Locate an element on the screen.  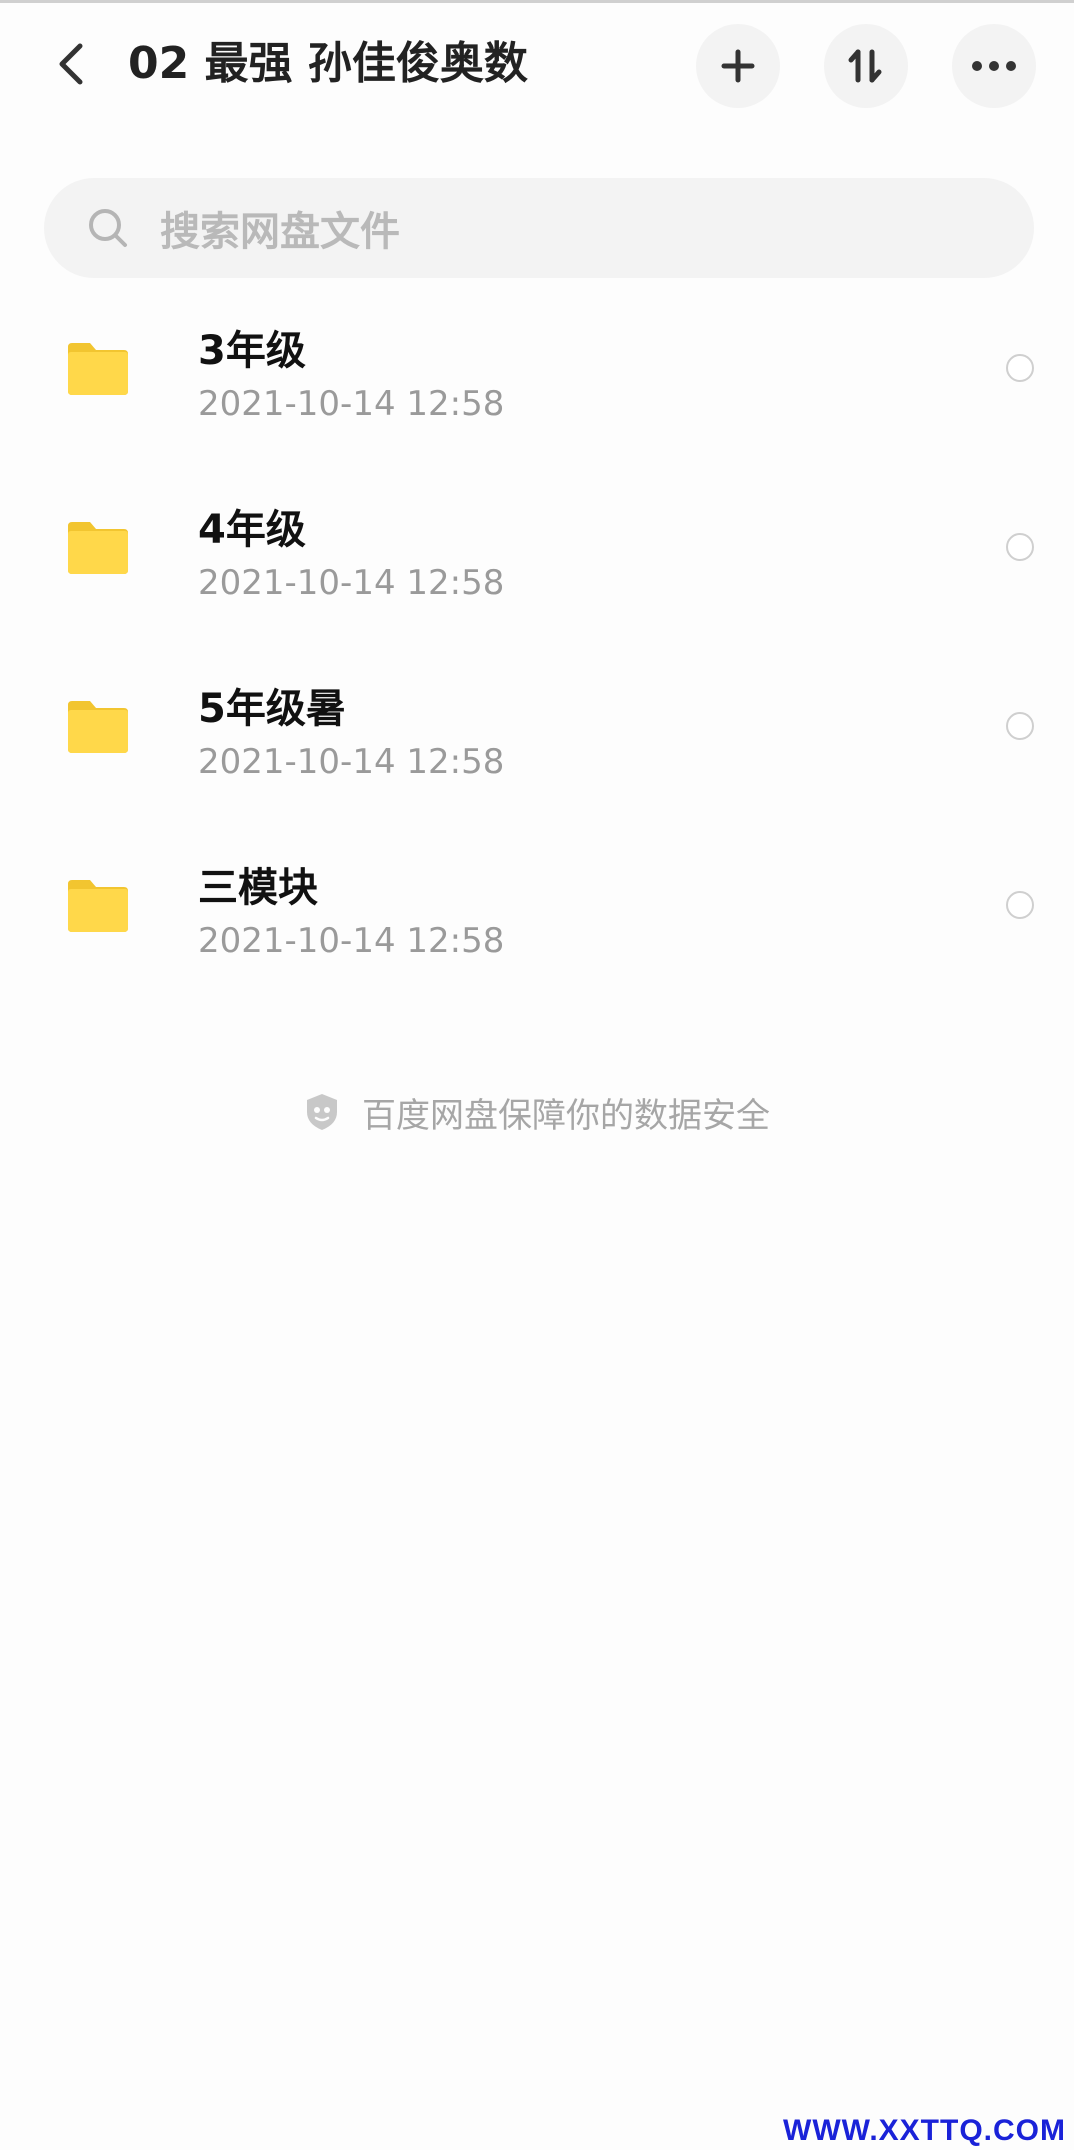
file-name: 3年级 is located at coordinates (252, 351).